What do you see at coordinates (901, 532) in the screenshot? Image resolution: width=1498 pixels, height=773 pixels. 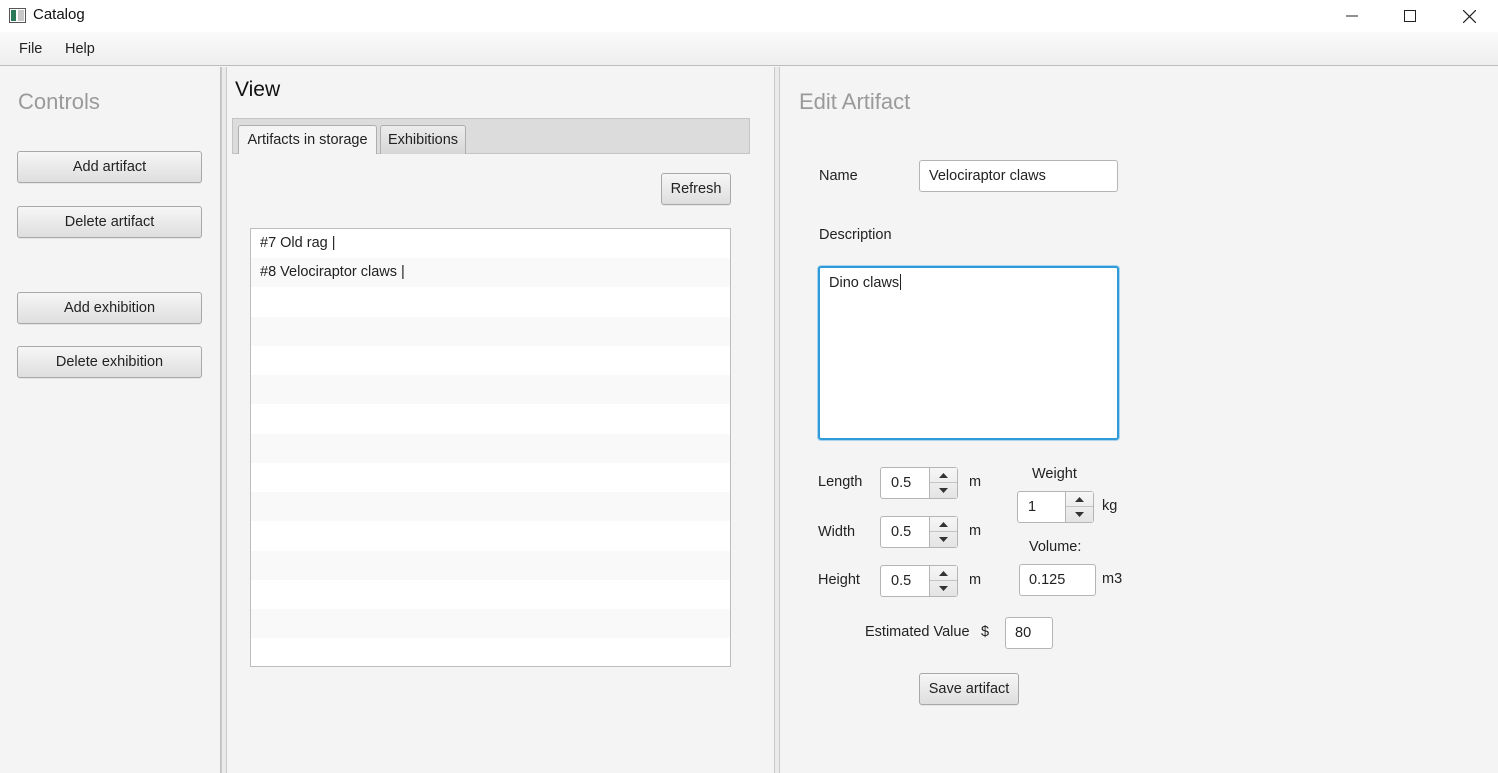 I see `width-value: 0.5` at bounding box center [901, 532].